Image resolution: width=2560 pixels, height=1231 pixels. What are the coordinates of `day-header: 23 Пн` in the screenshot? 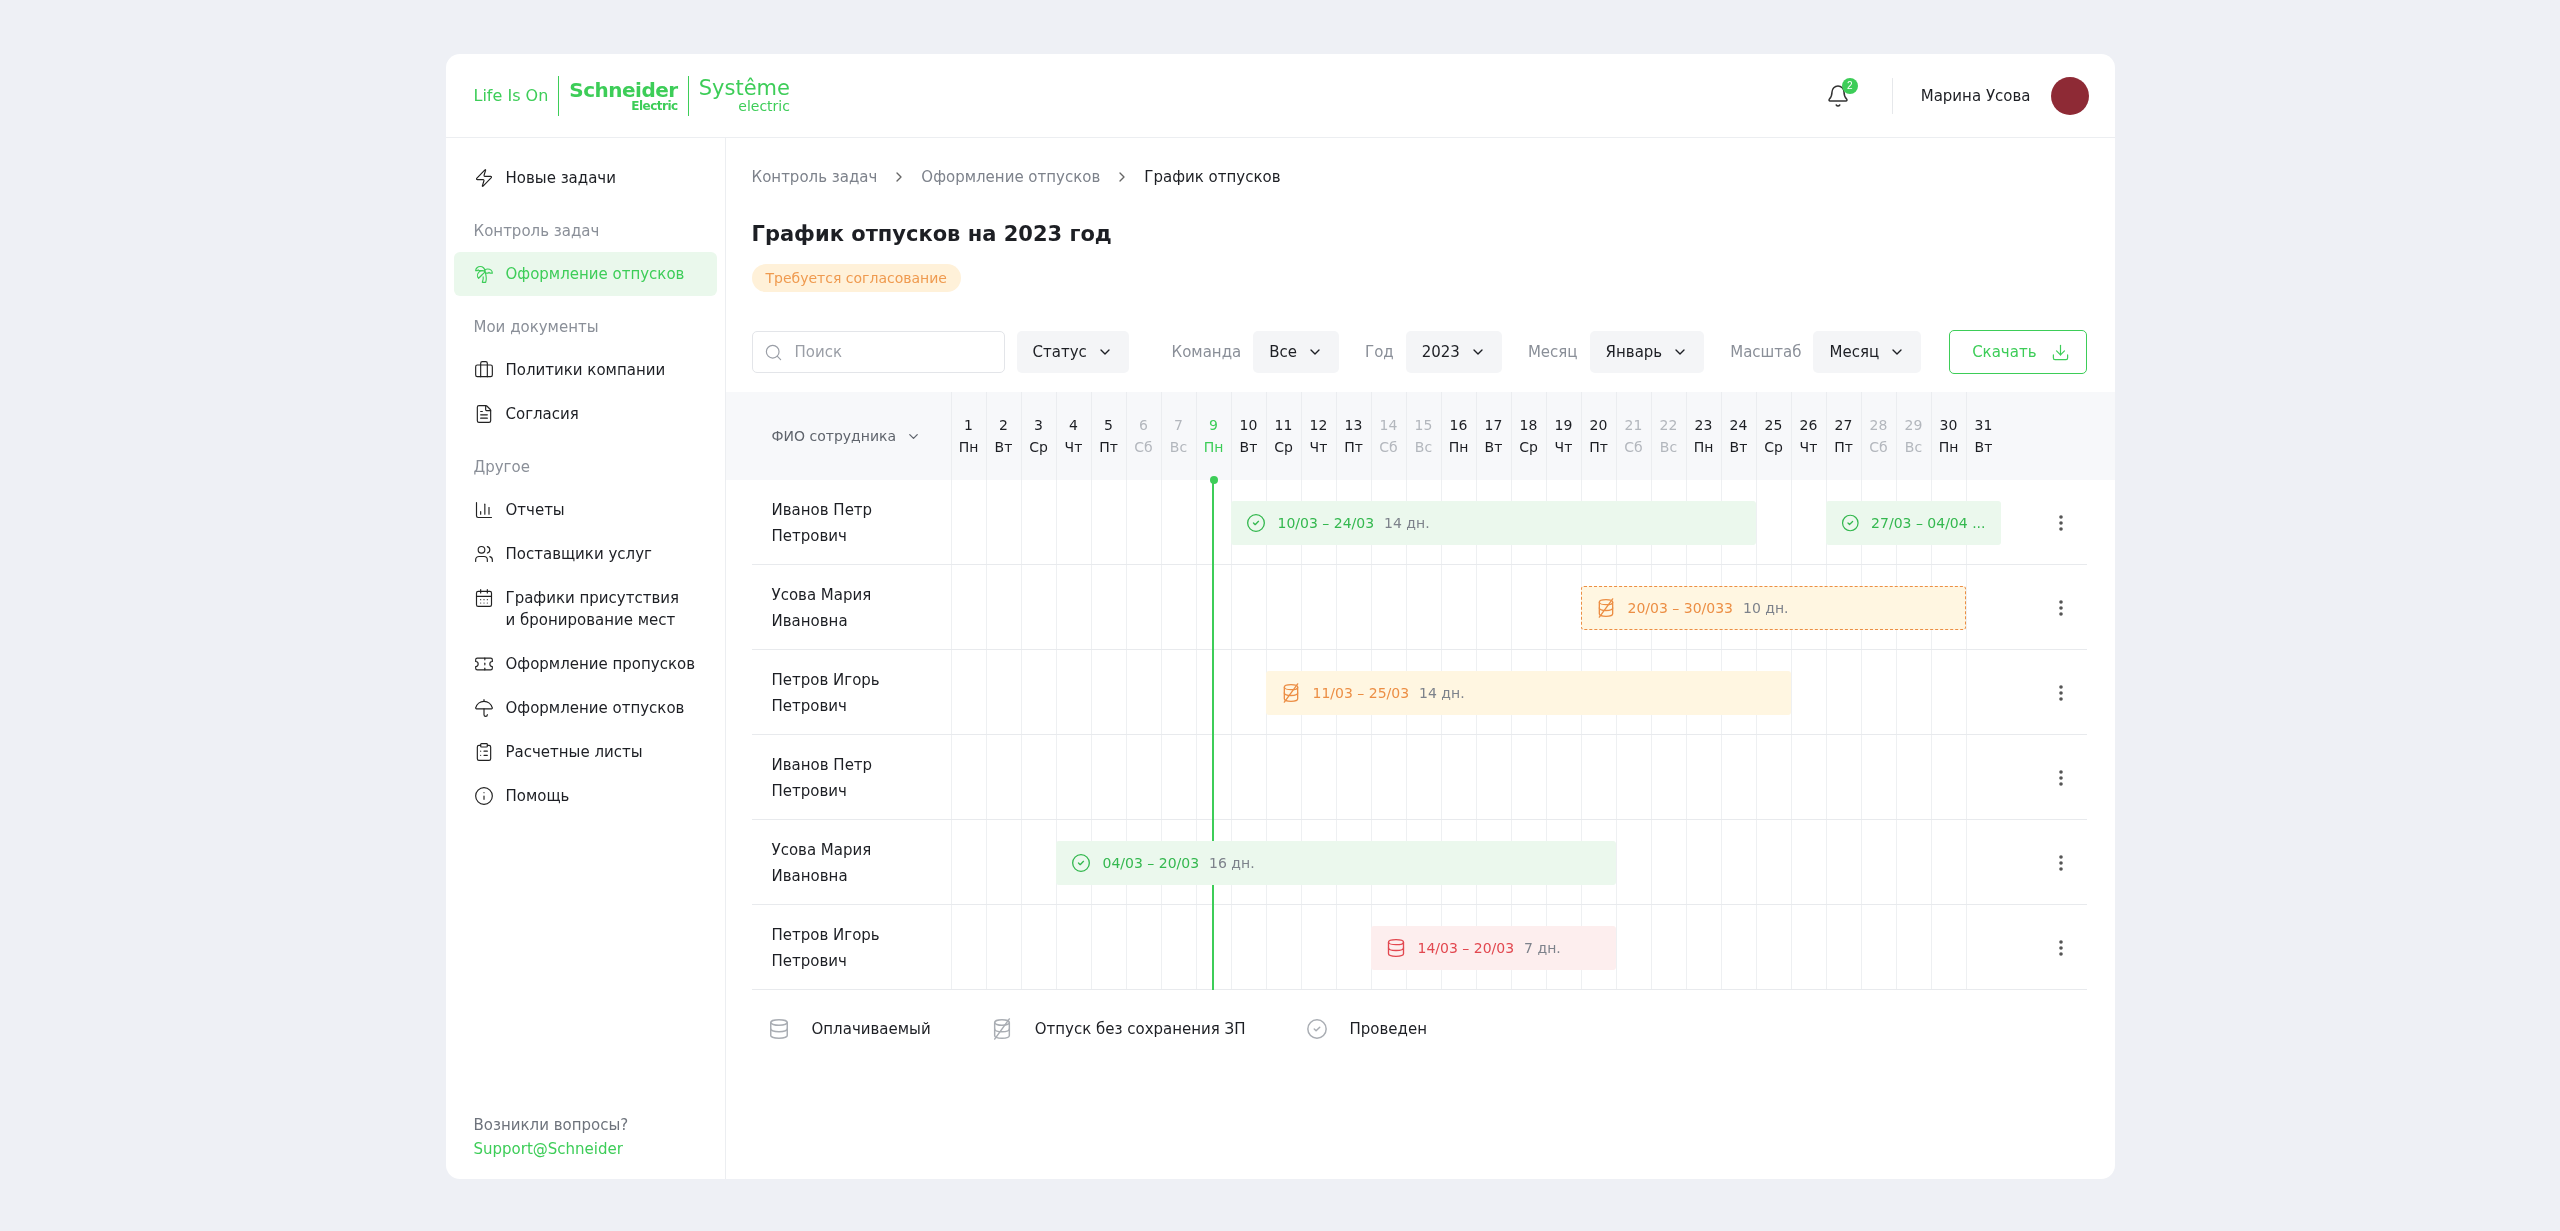 It's located at (1703, 436).